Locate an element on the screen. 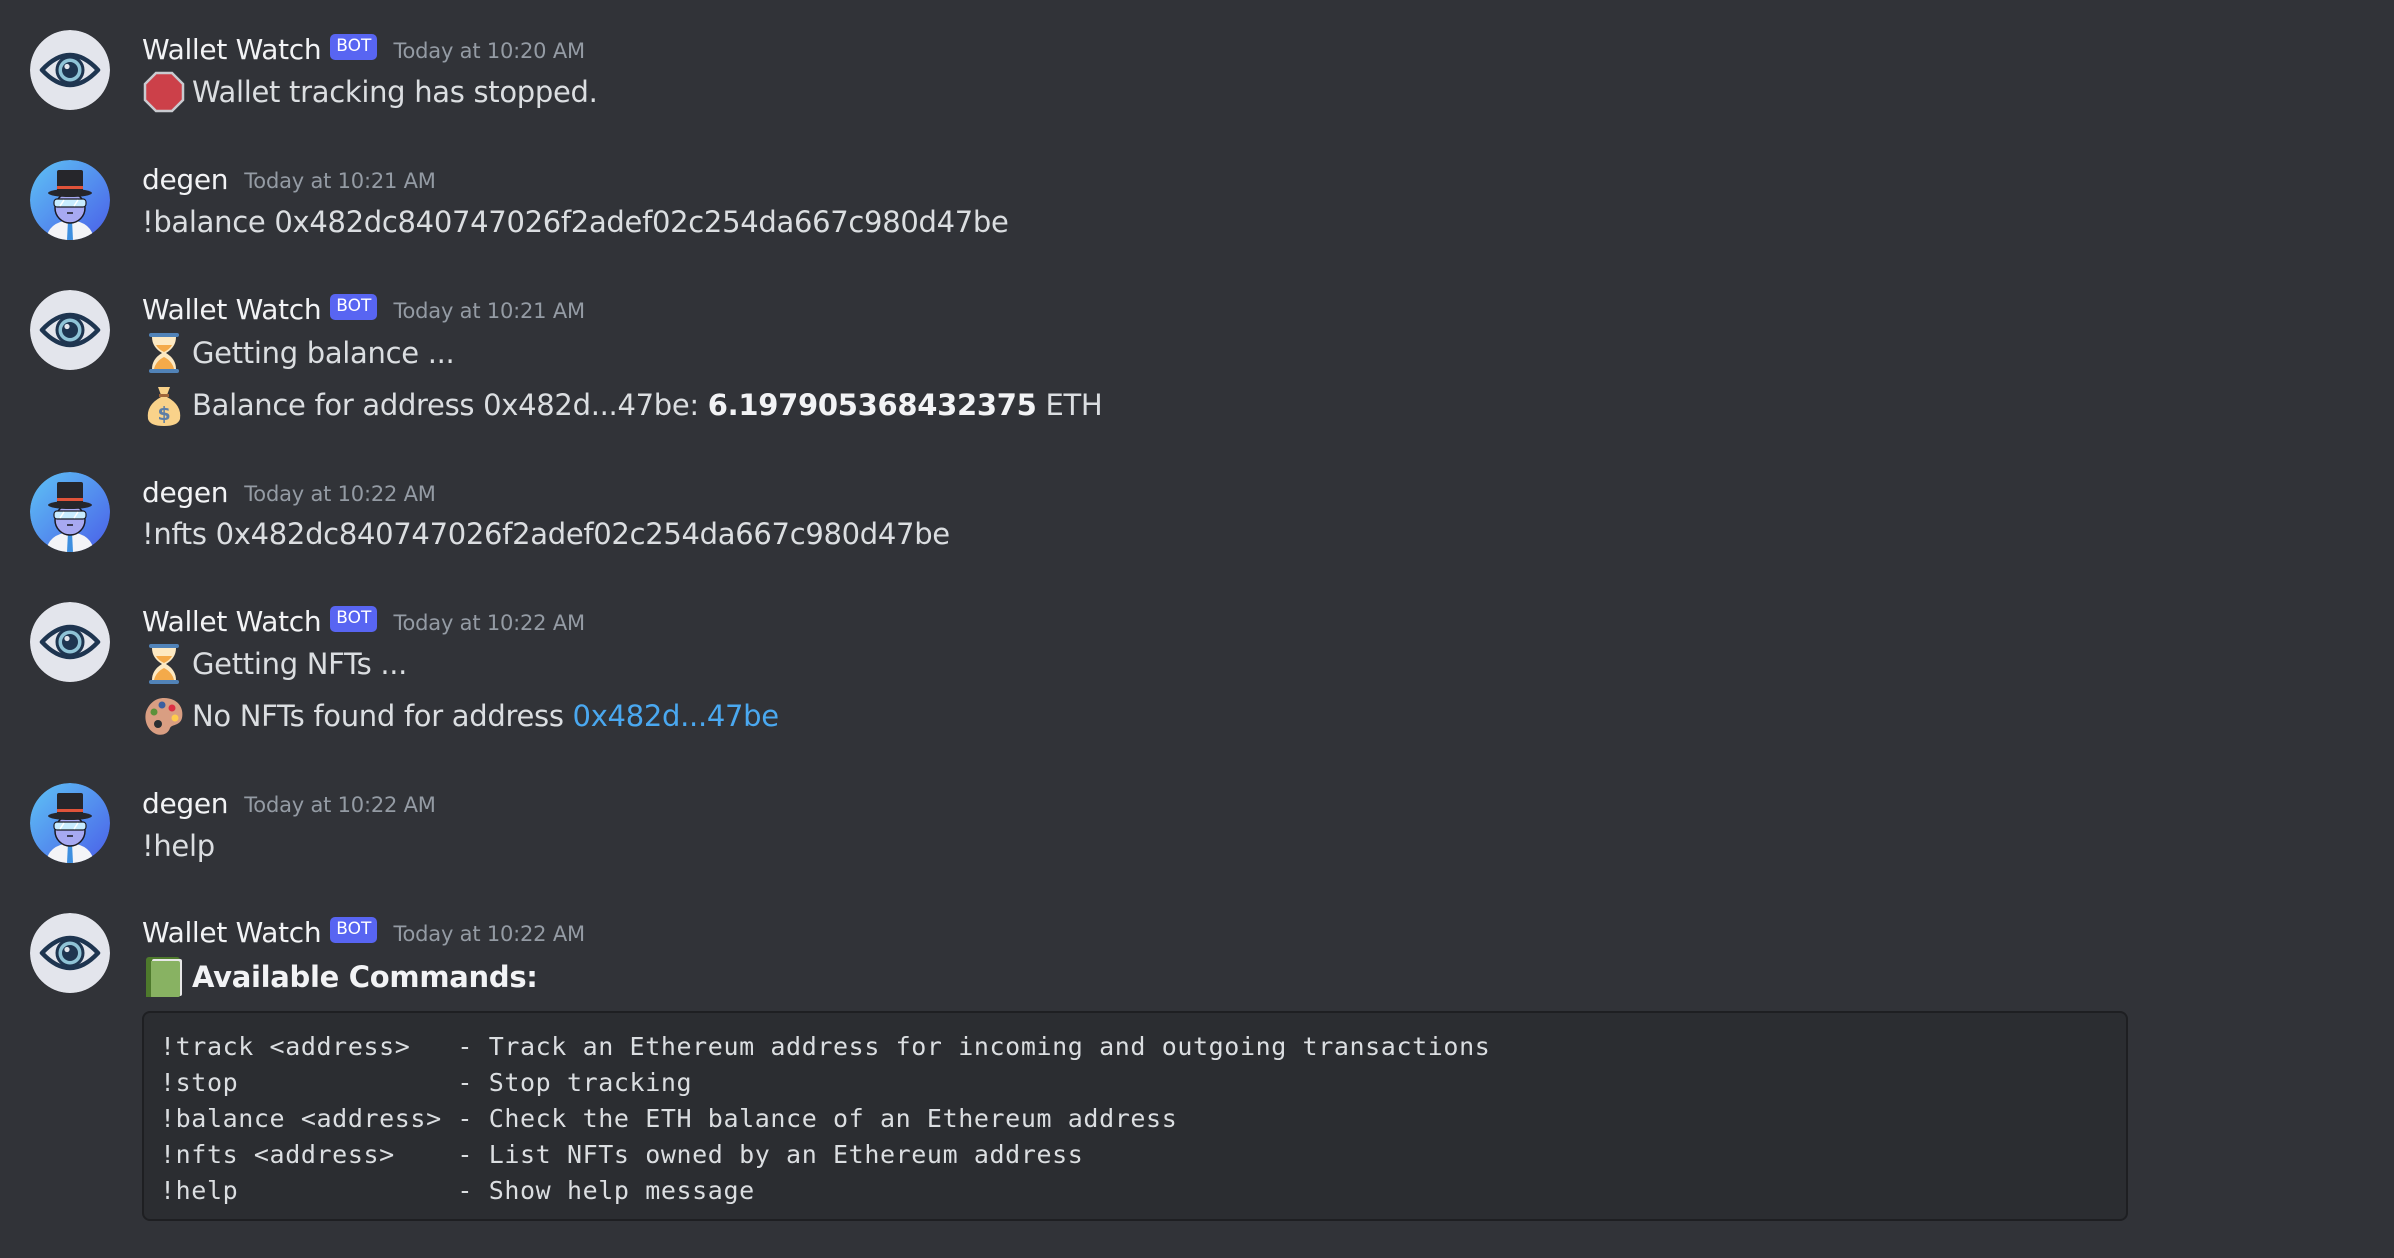 Image resolution: width=2394 pixels, height=1258 pixels. command-row: !stop - Stop tracking is located at coordinates (1143, 1083).